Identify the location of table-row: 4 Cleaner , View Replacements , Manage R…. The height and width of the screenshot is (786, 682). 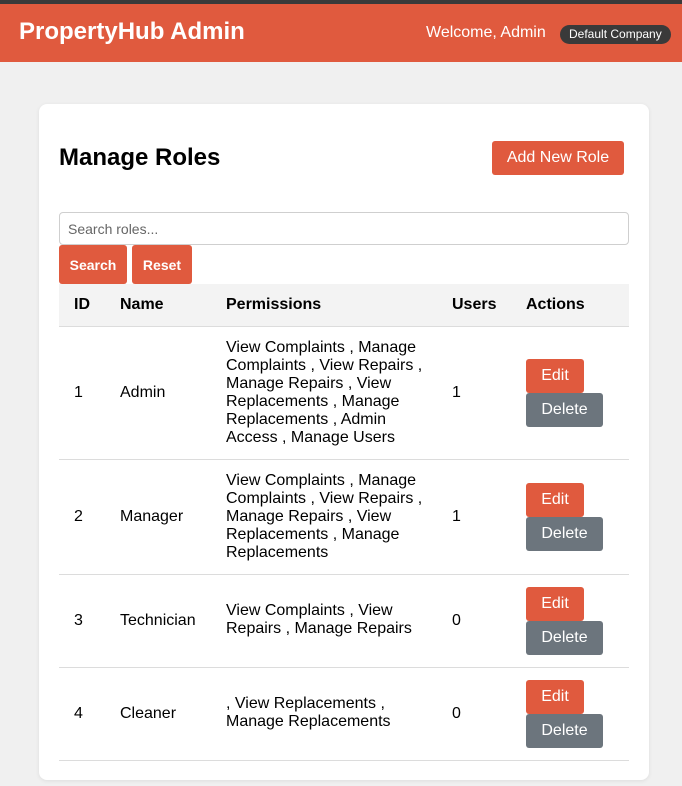
(344, 714).